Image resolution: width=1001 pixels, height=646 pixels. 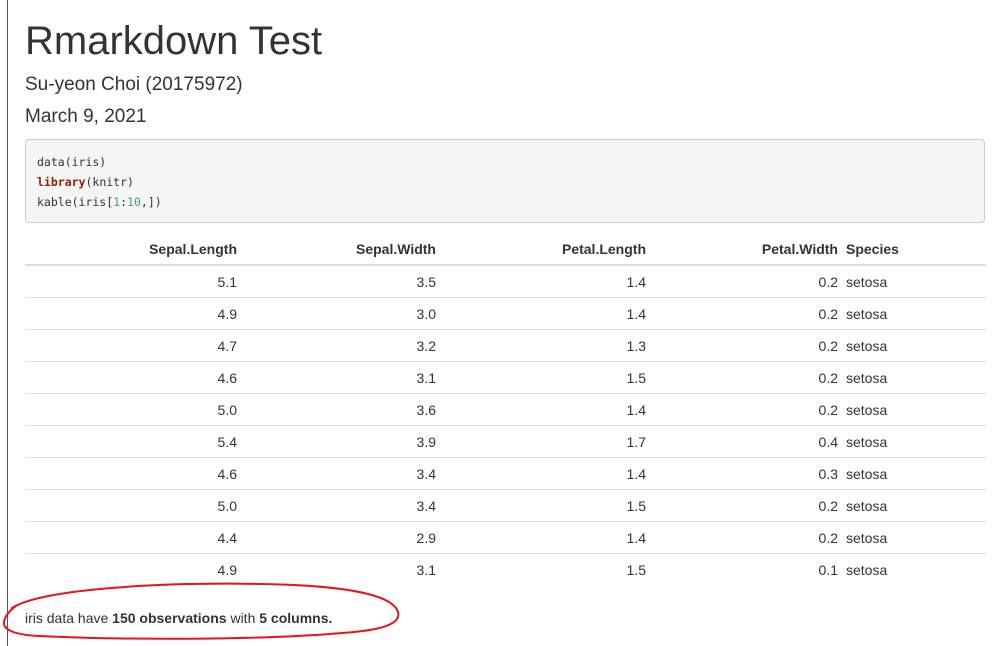 I want to click on table-row: 4.7 3.2 1.3 0.2 setosa, so click(x=505, y=345).